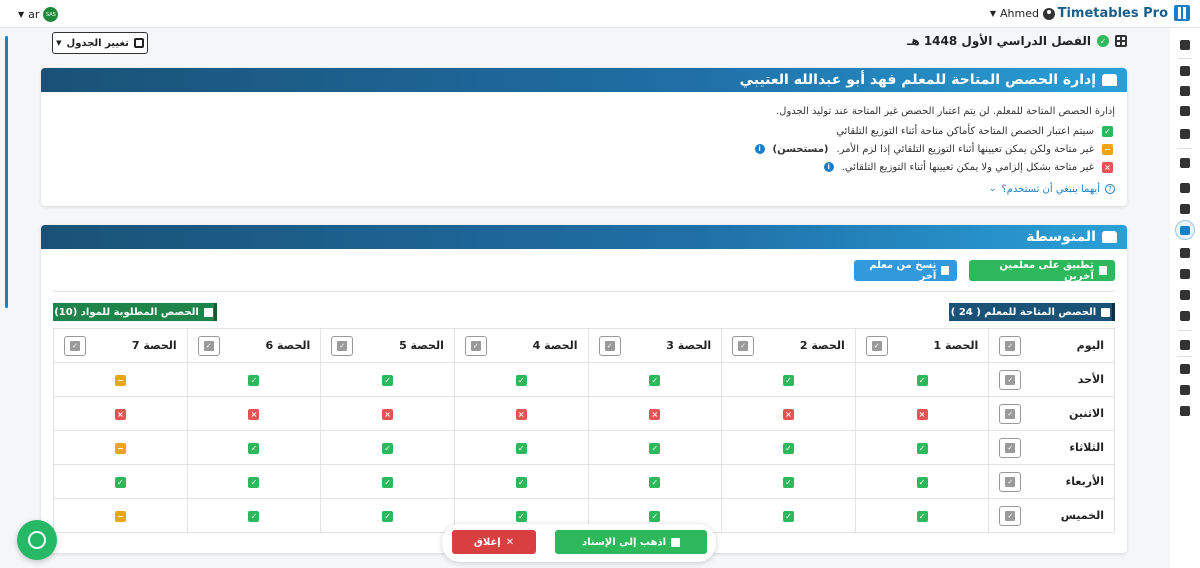 Image resolution: width=1200 pixels, height=568 pixels. What do you see at coordinates (1184, 208) in the screenshot?
I see `classroom-icon` at bounding box center [1184, 208].